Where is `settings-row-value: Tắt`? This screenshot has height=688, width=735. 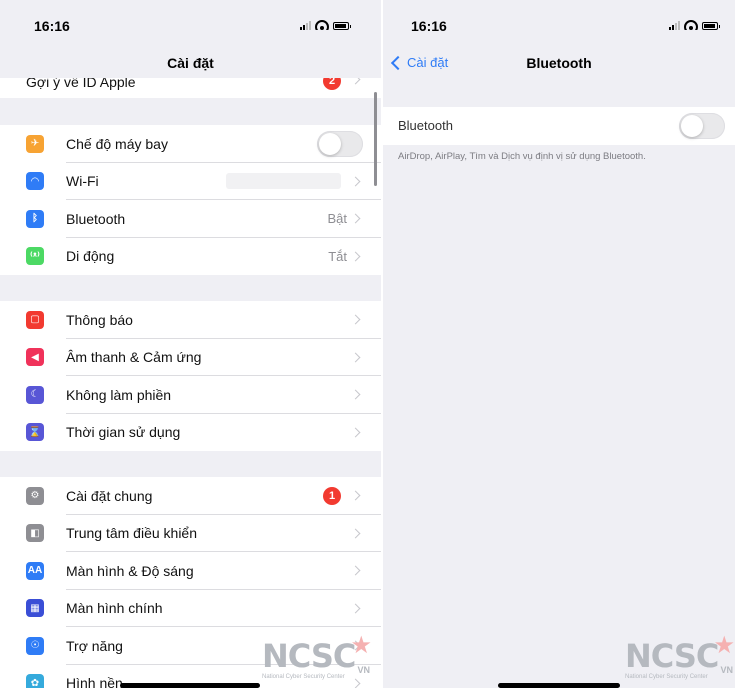
settings-row-value: Tắt is located at coordinates (337, 256).